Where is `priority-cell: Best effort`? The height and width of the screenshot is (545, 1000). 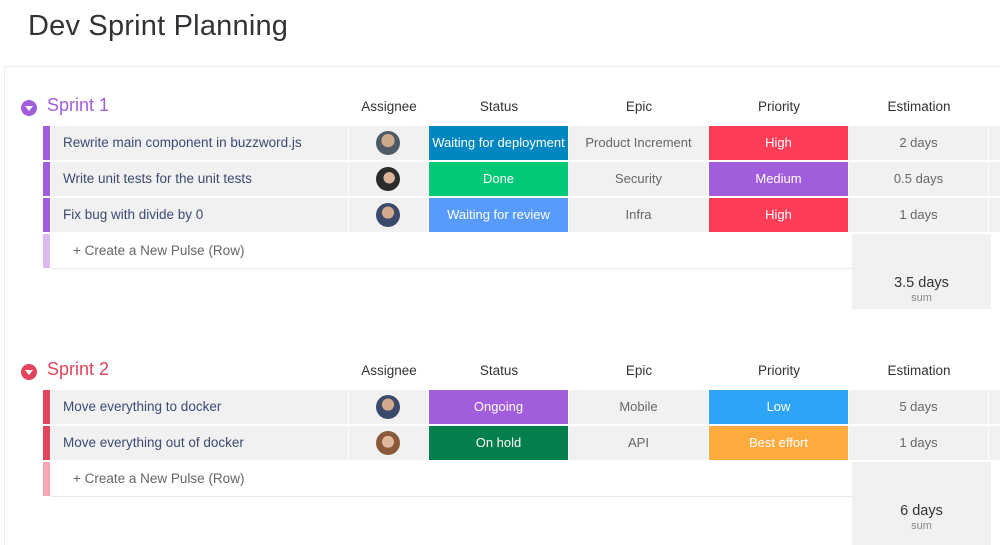 priority-cell: Best effort is located at coordinates (778, 443).